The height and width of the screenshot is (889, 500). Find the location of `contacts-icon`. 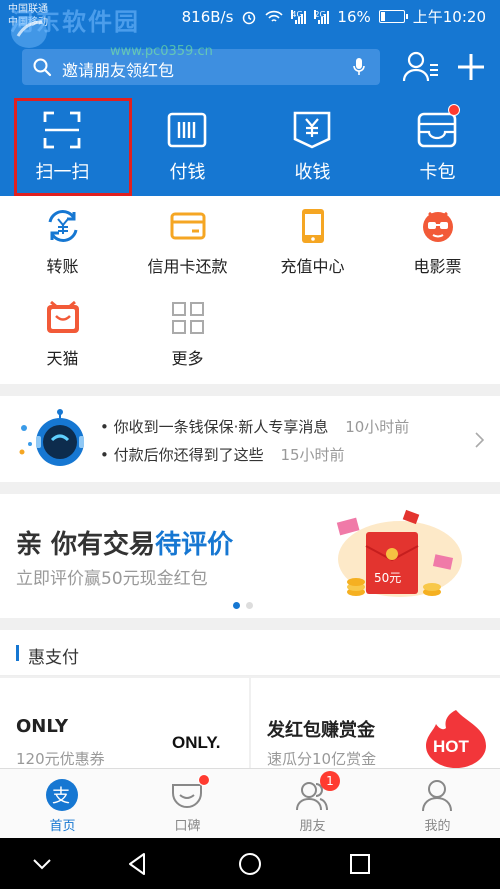

contacts-icon is located at coordinates (420, 67).